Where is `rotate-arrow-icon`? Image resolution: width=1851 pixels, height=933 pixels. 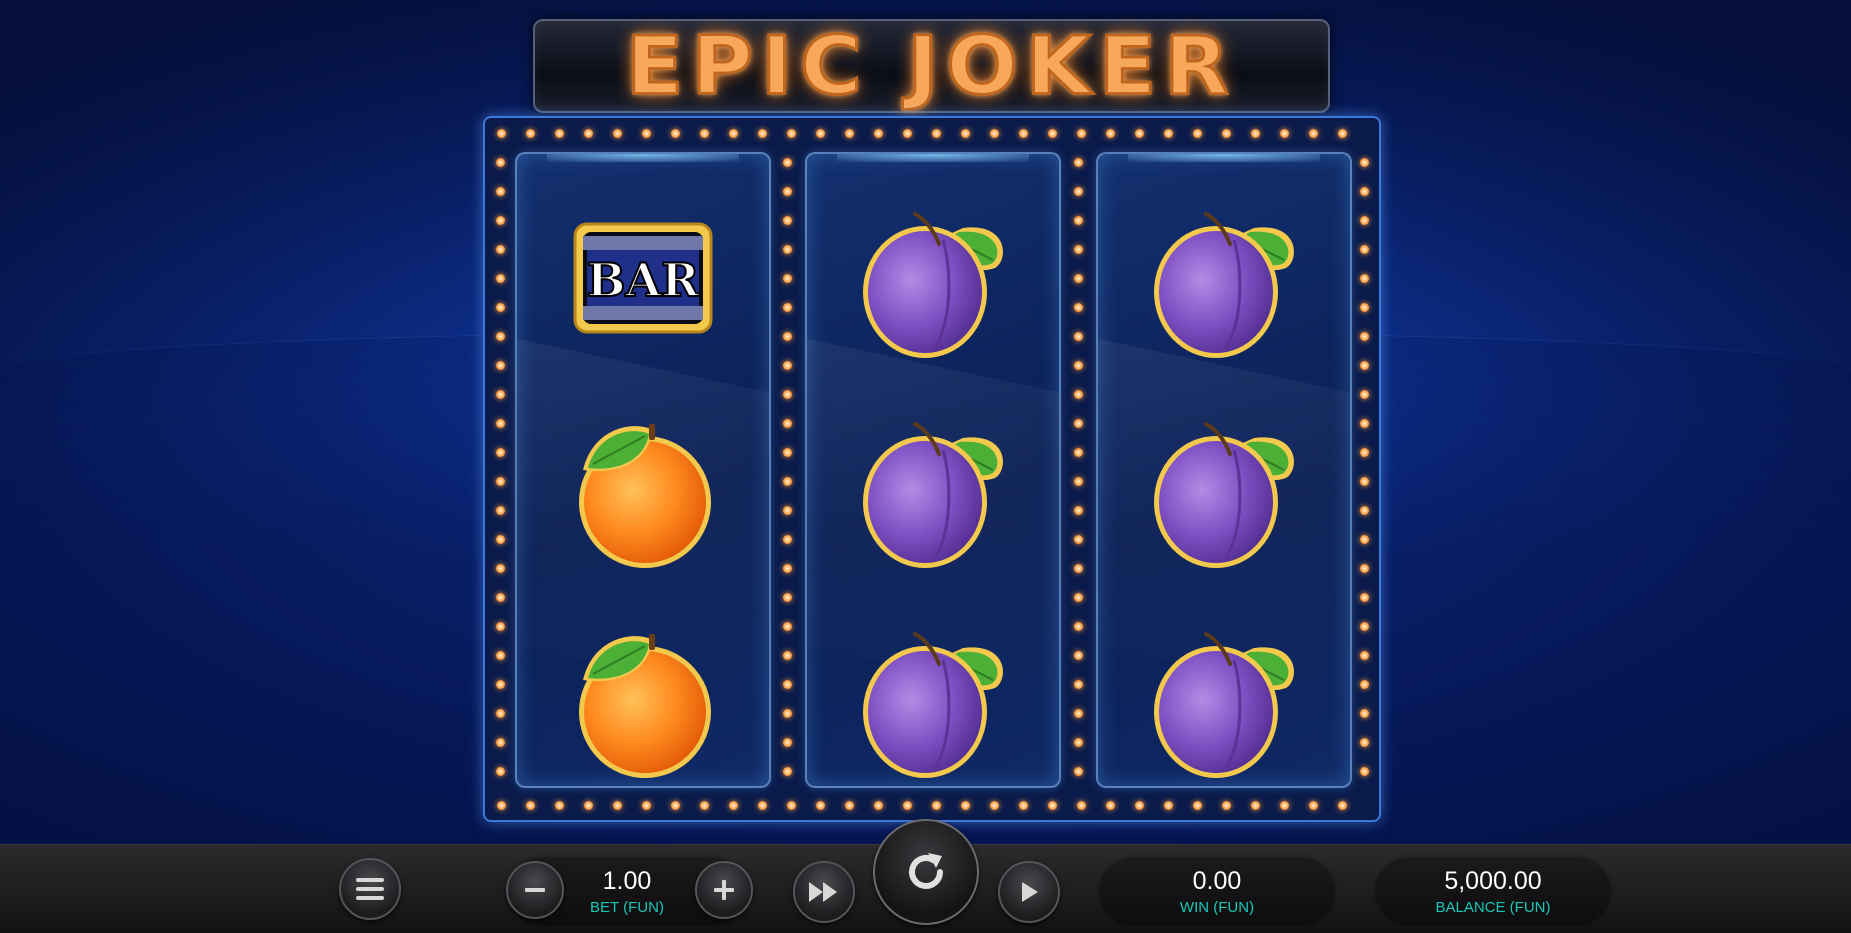 rotate-arrow-icon is located at coordinates (926, 871).